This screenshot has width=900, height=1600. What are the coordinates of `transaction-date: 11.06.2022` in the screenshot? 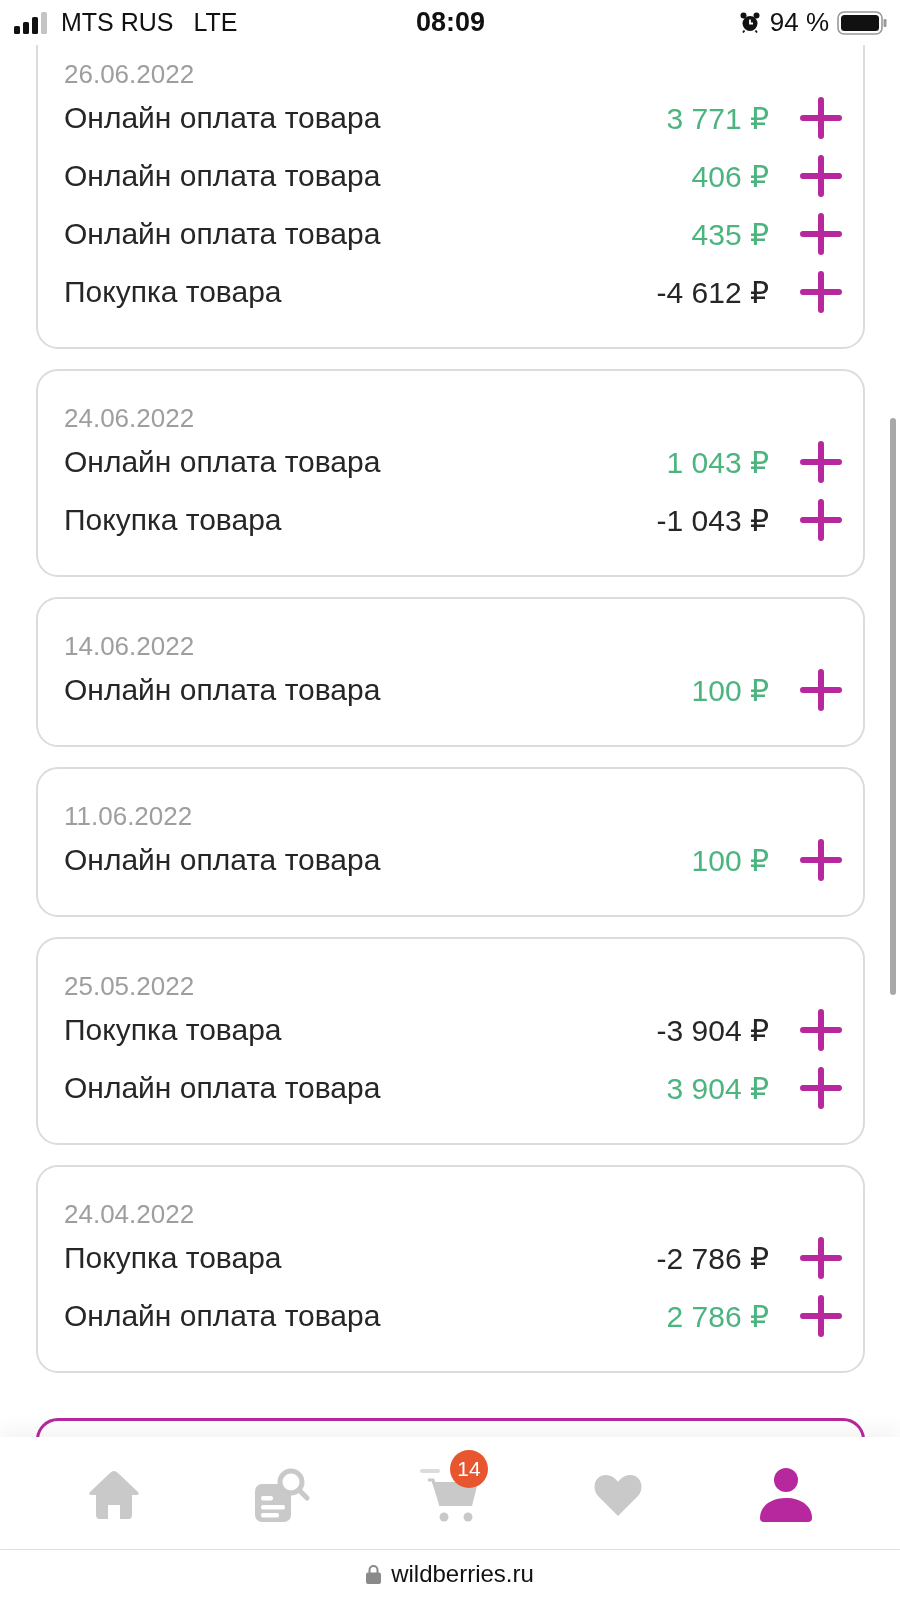 It's located at (128, 816).